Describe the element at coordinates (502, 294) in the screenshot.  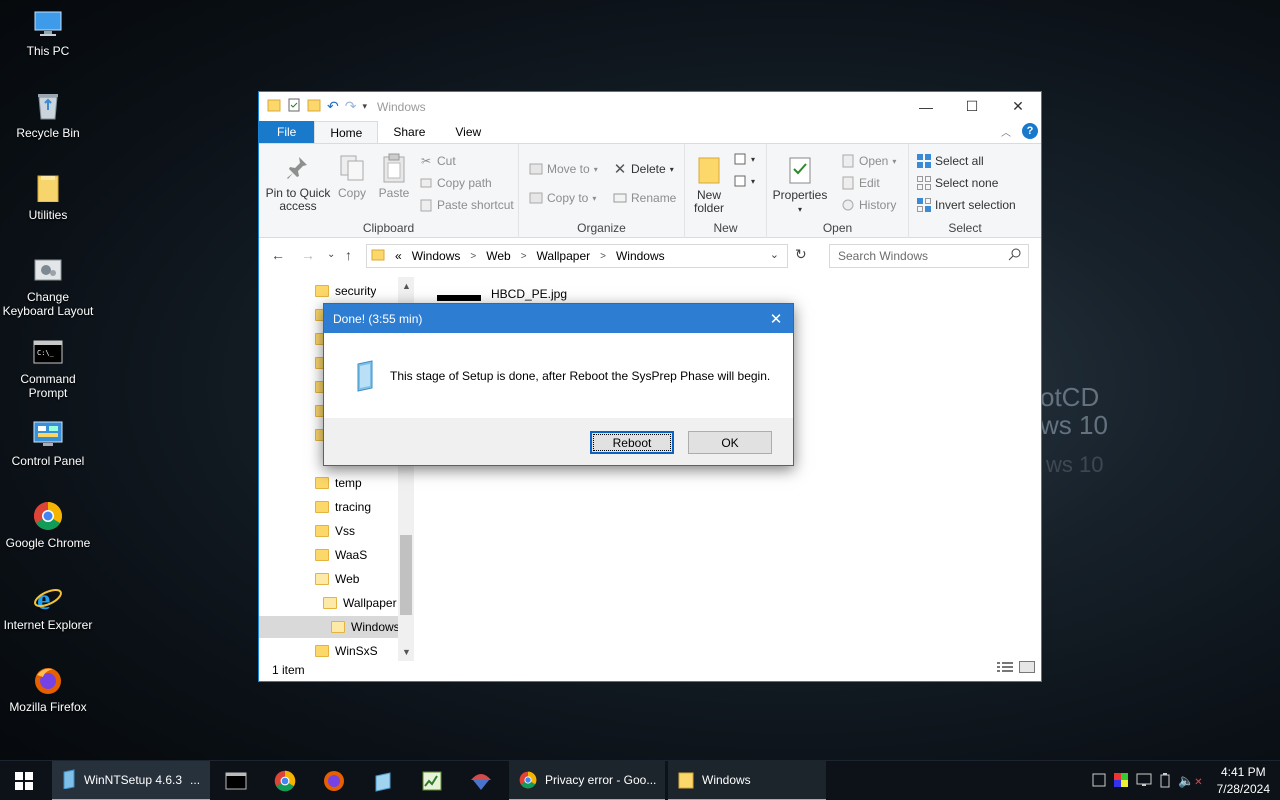
I see `file-item: HBCD_PE.jpg` at that location.